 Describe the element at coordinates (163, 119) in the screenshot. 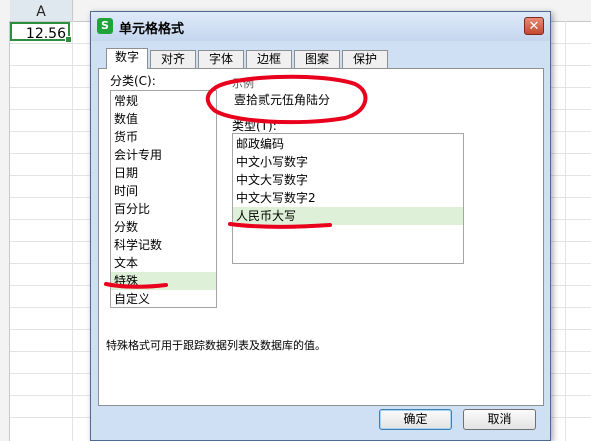

I see `category-item: 数值` at that location.